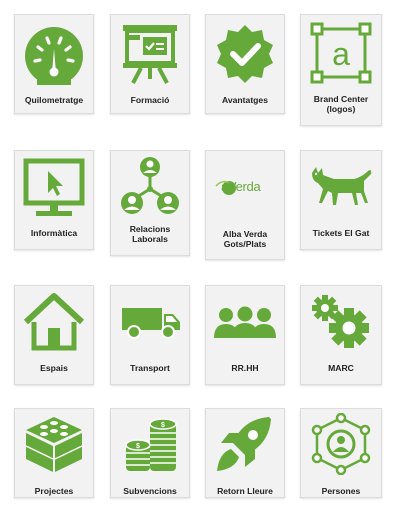  I want to click on svg-text: a, so click(341, 54).